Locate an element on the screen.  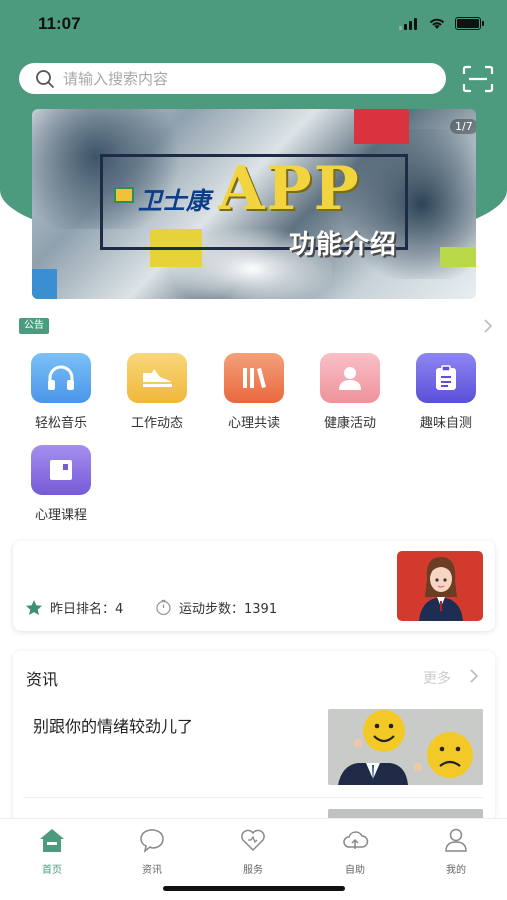
tab-news: 资讯 is located at coordinates (152, 851).